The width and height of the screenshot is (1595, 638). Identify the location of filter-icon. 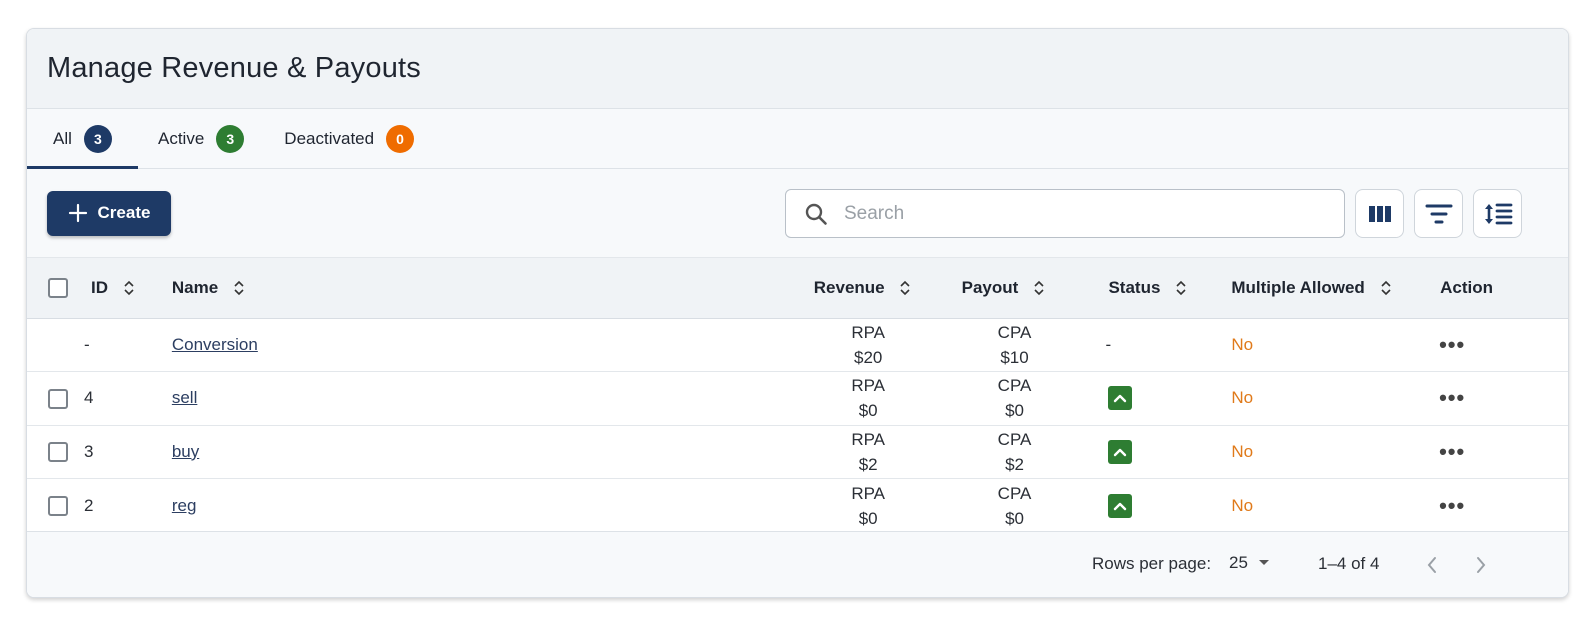
(1438, 213).